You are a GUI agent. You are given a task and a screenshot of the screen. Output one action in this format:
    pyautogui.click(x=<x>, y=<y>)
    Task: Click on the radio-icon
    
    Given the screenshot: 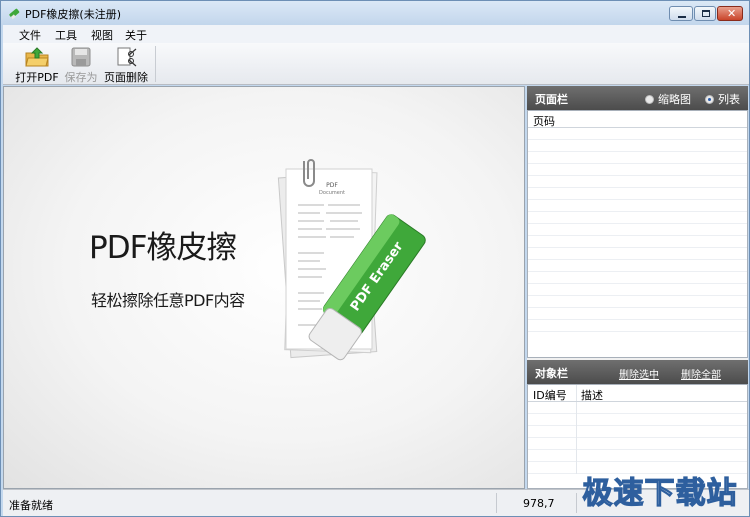 What is the action you would take?
    pyautogui.click(x=649, y=99)
    